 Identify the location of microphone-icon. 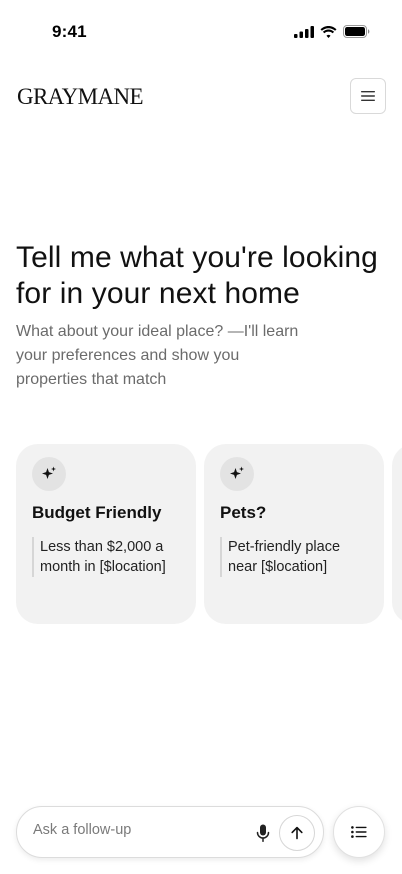
(263, 833).